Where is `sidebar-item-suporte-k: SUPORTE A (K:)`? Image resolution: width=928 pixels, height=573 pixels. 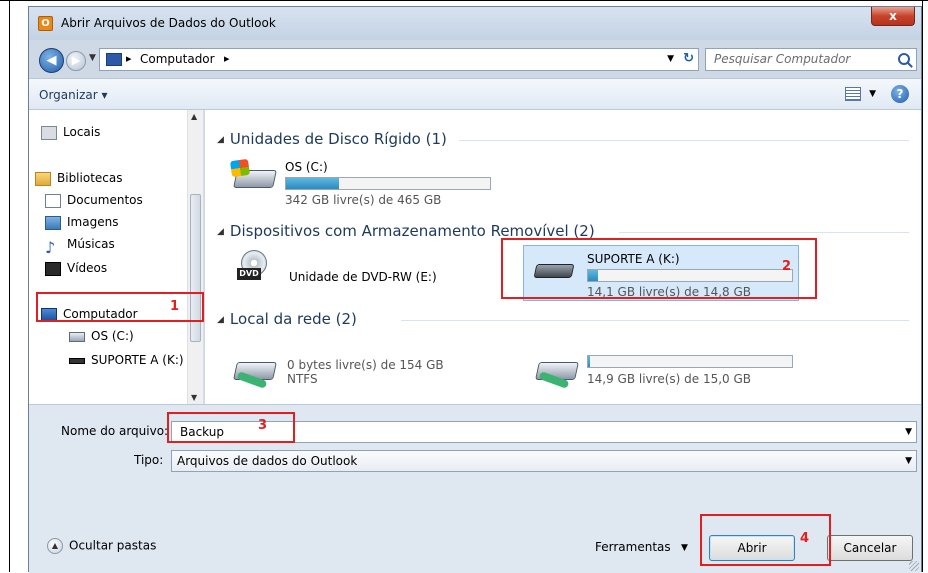
sidebar-item-suporte-k: SUPORTE A (K:) is located at coordinates (126, 360).